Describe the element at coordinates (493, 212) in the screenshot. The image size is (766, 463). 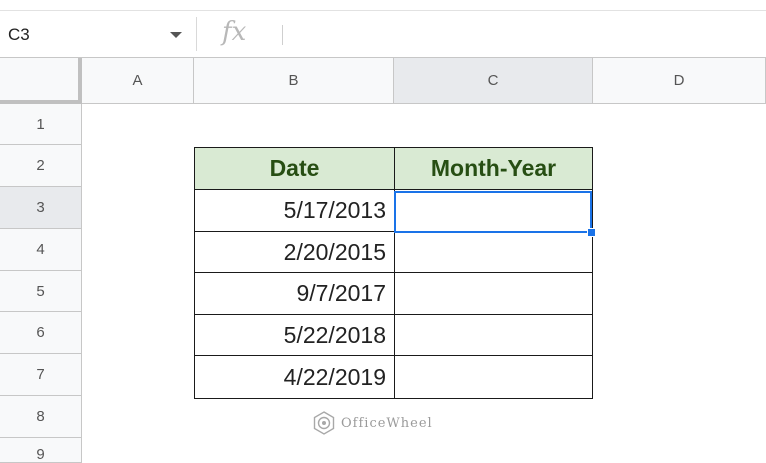
I see `active-cell-selection` at that location.